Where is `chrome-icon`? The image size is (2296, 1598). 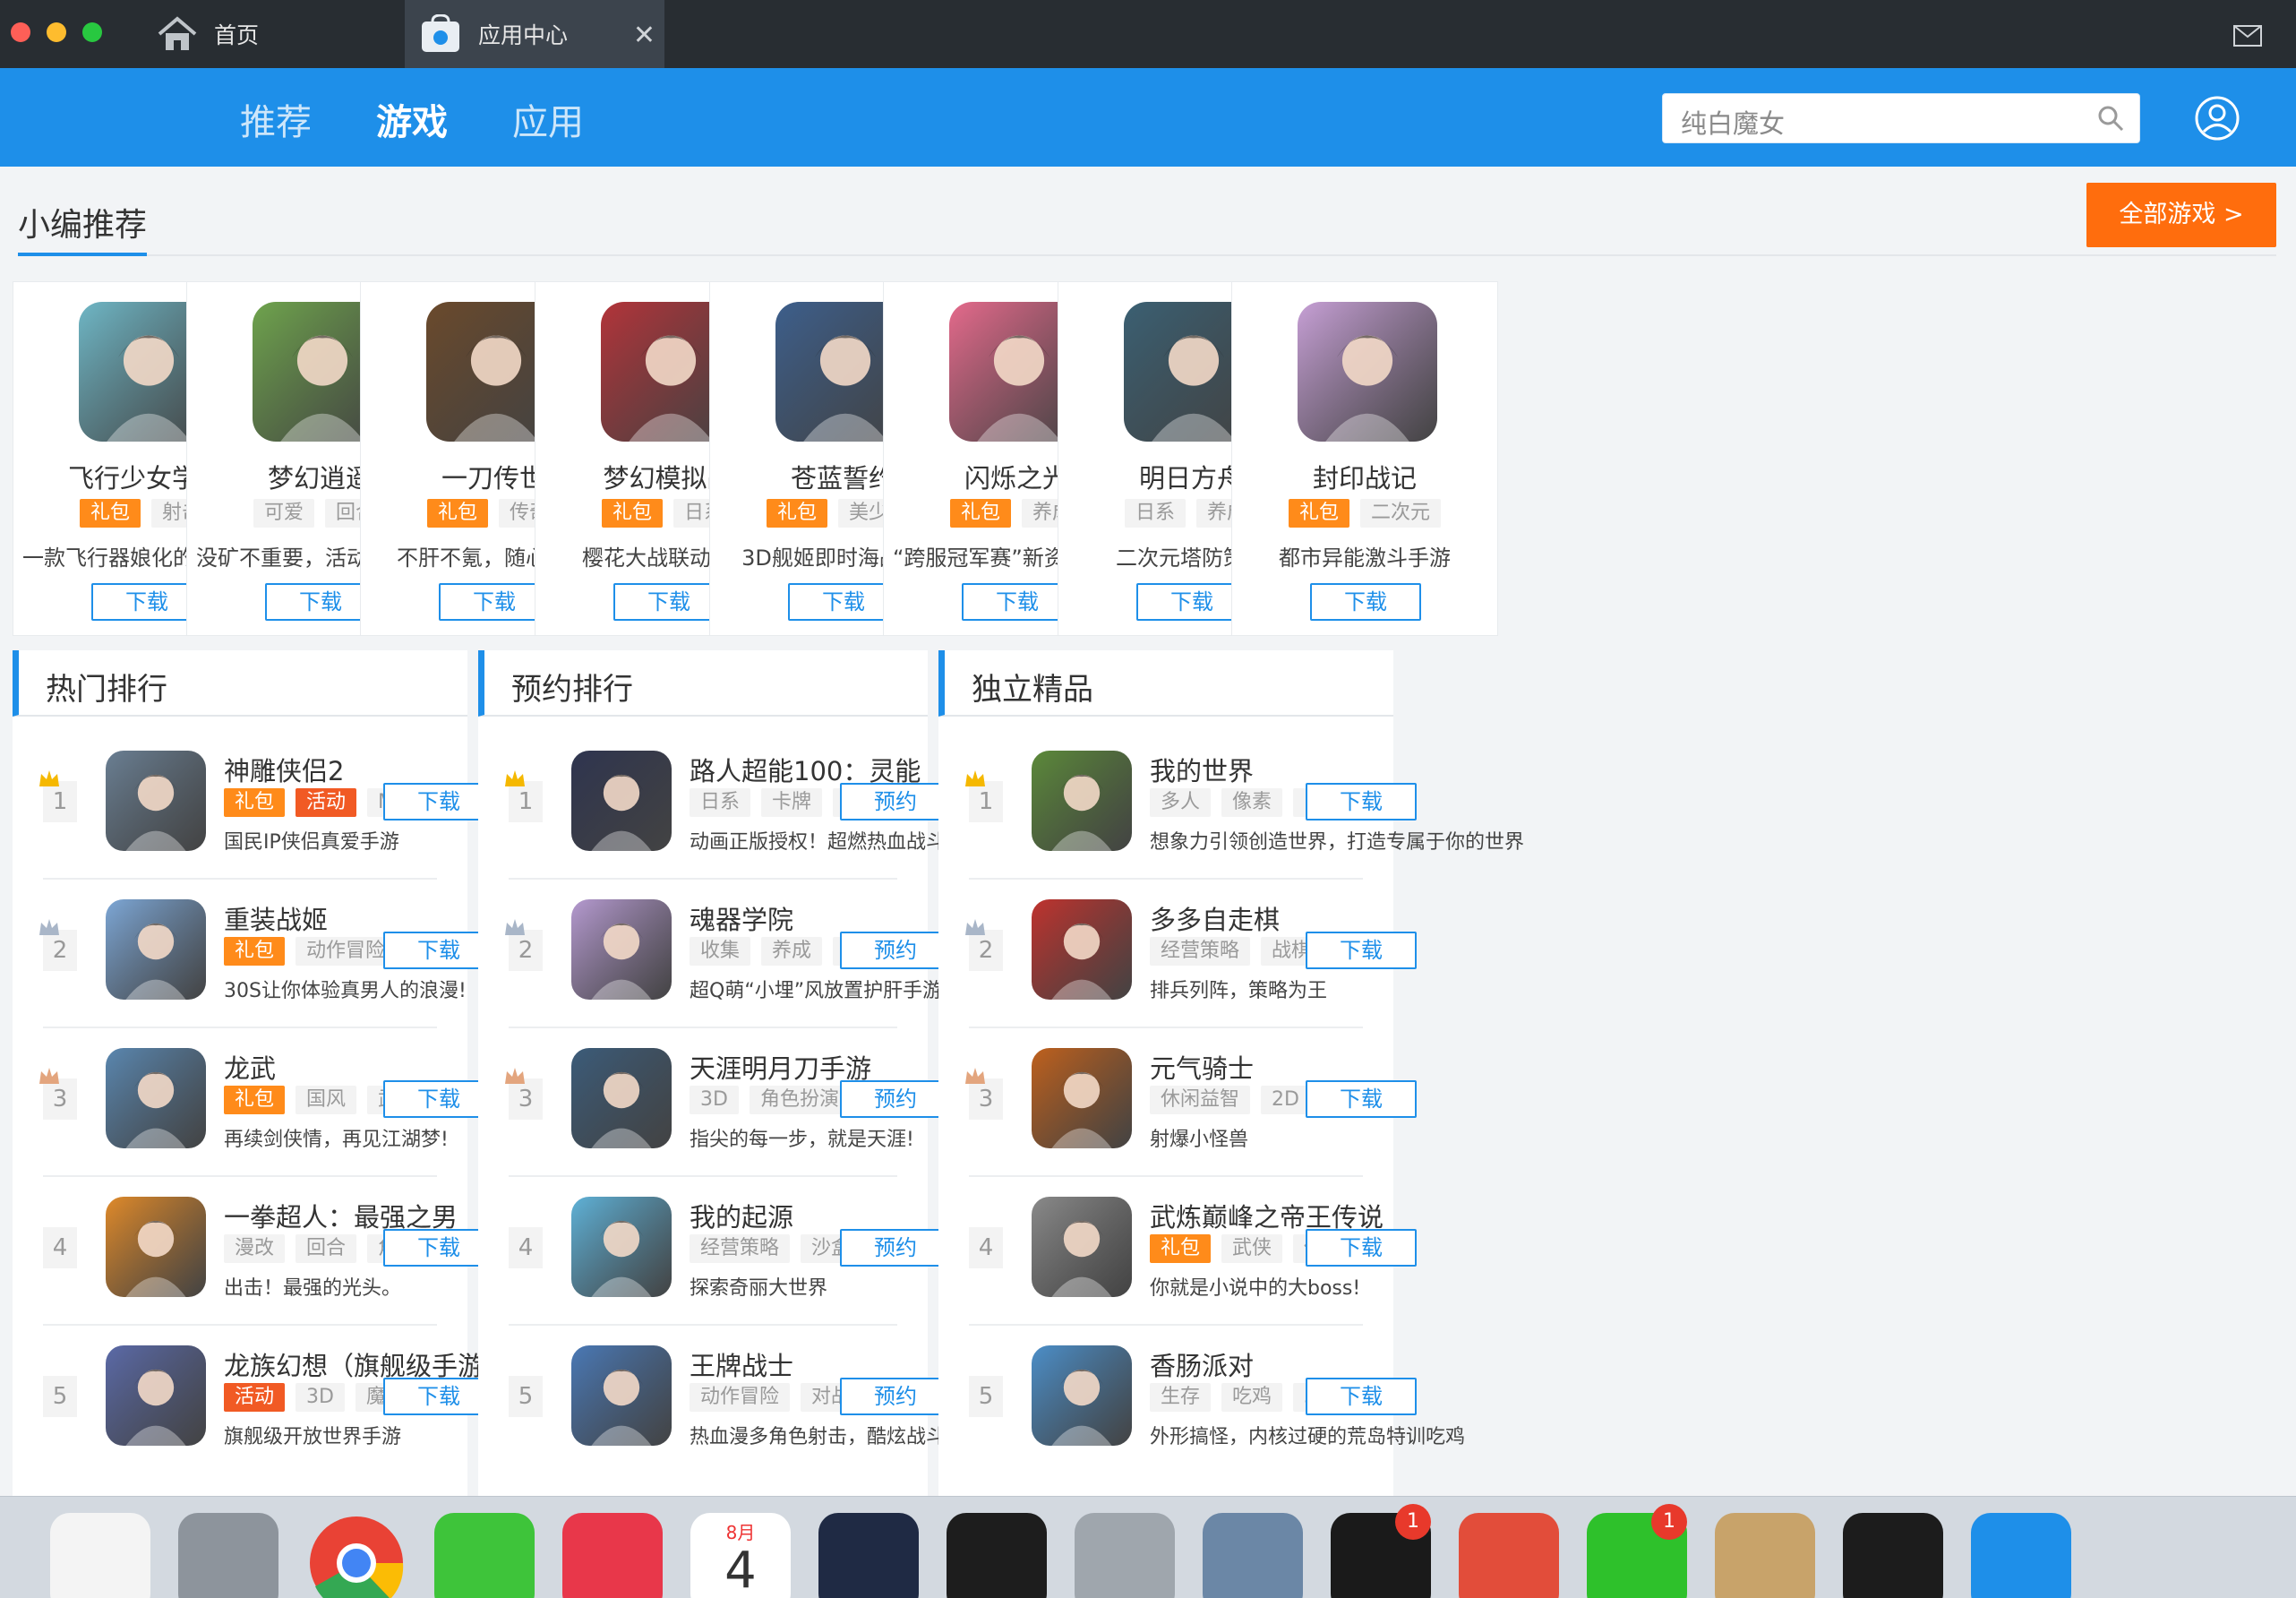
chrome-icon is located at coordinates (356, 1555).